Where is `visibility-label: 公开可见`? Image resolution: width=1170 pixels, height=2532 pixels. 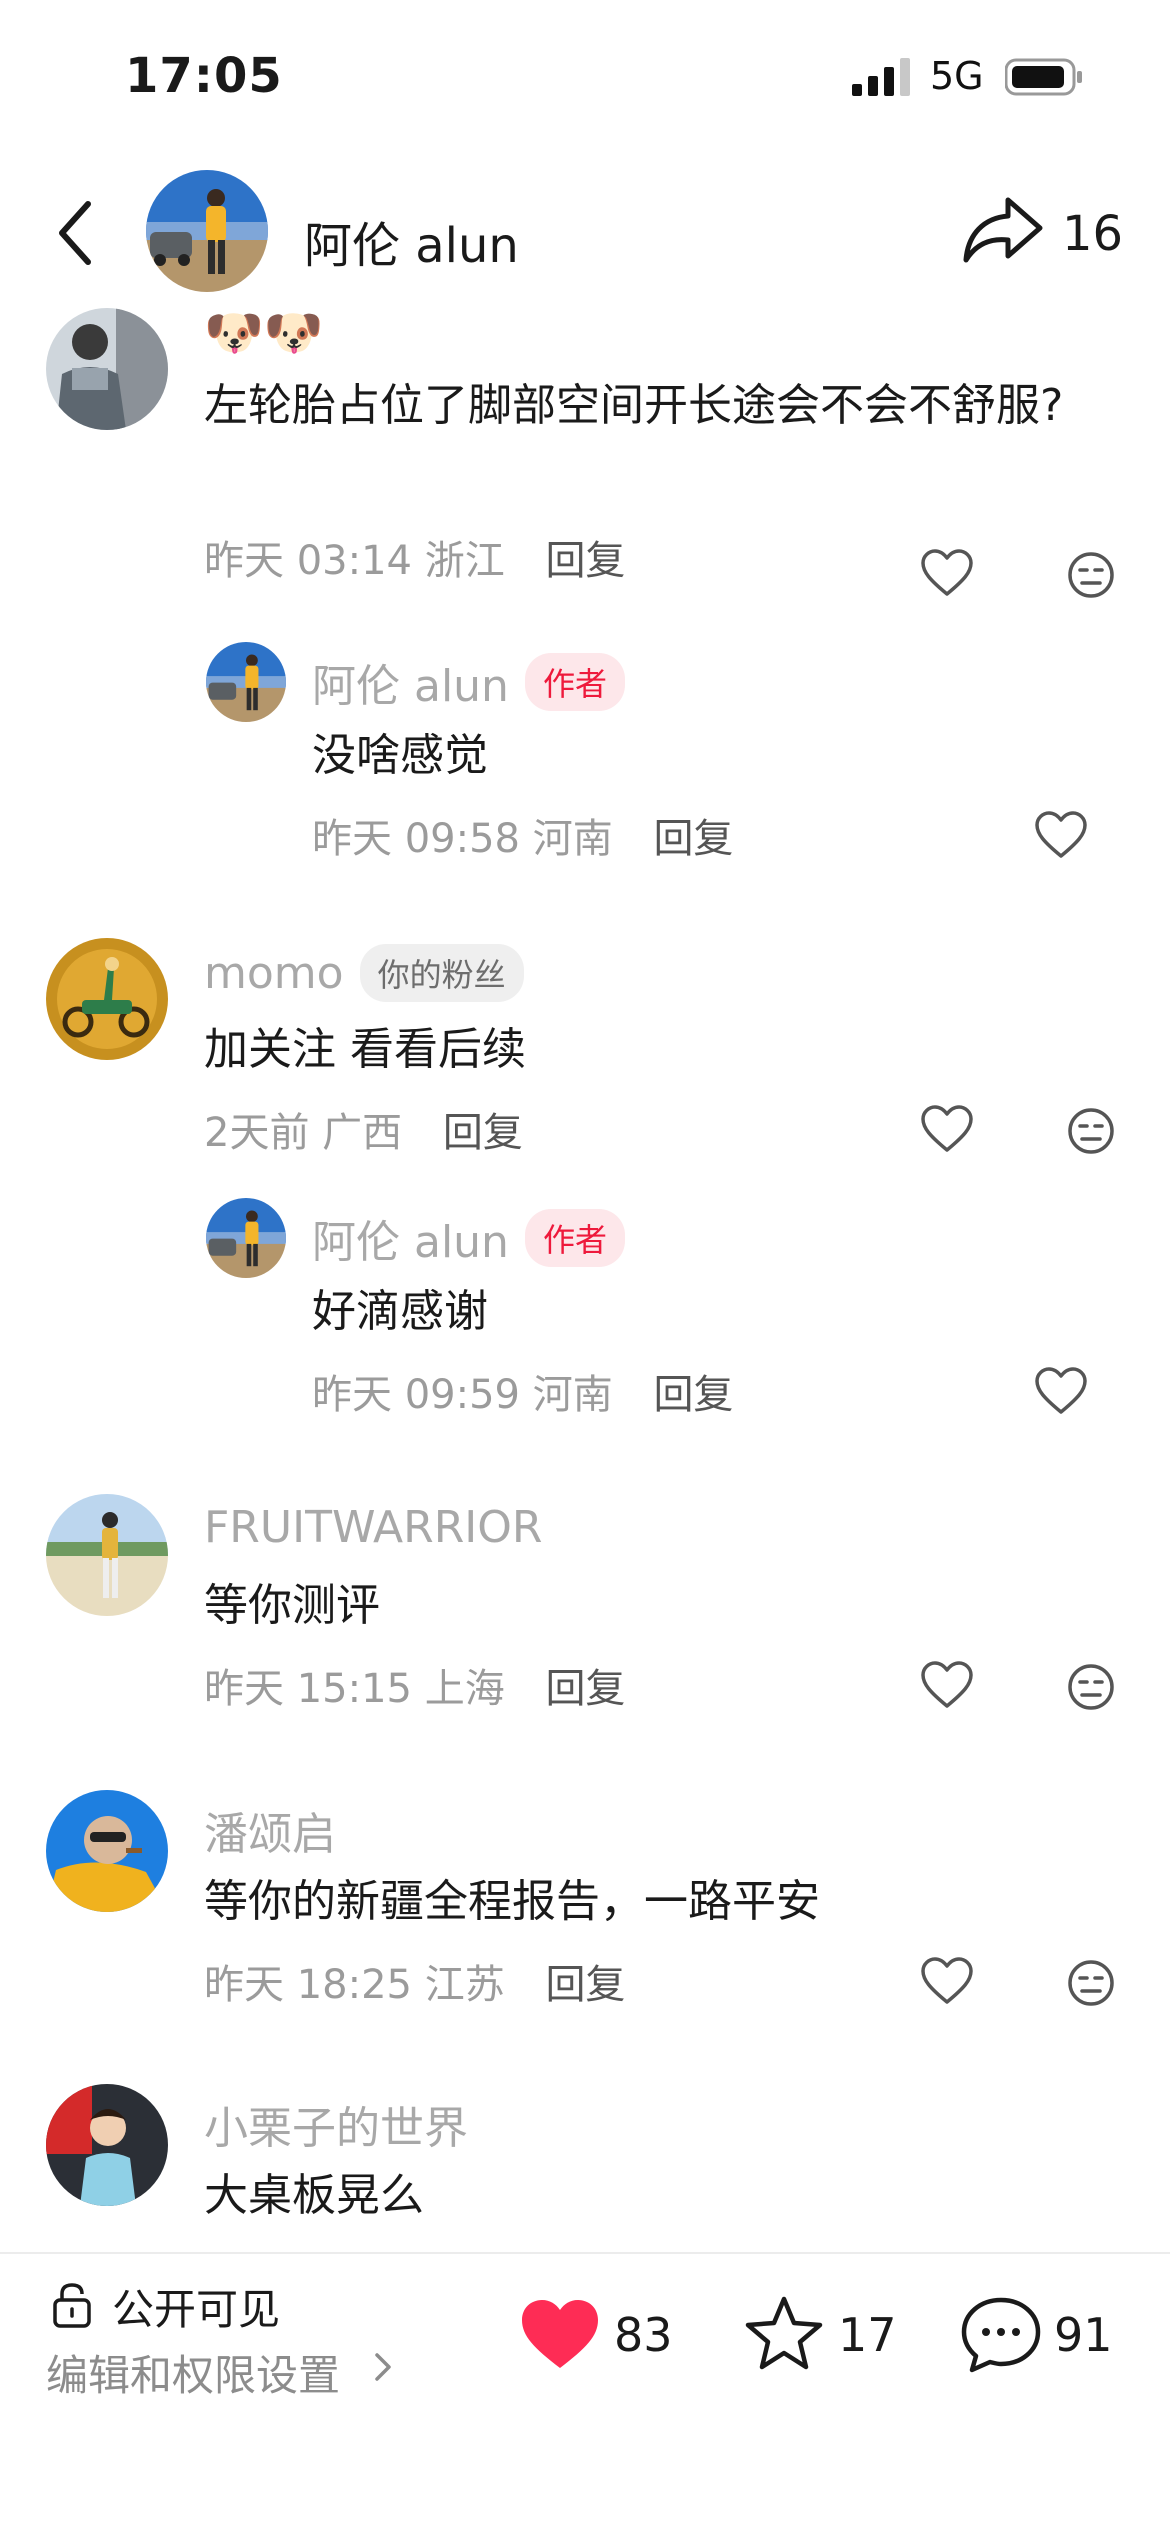 visibility-label: 公开可见 is located at coordinates (196, 2306).